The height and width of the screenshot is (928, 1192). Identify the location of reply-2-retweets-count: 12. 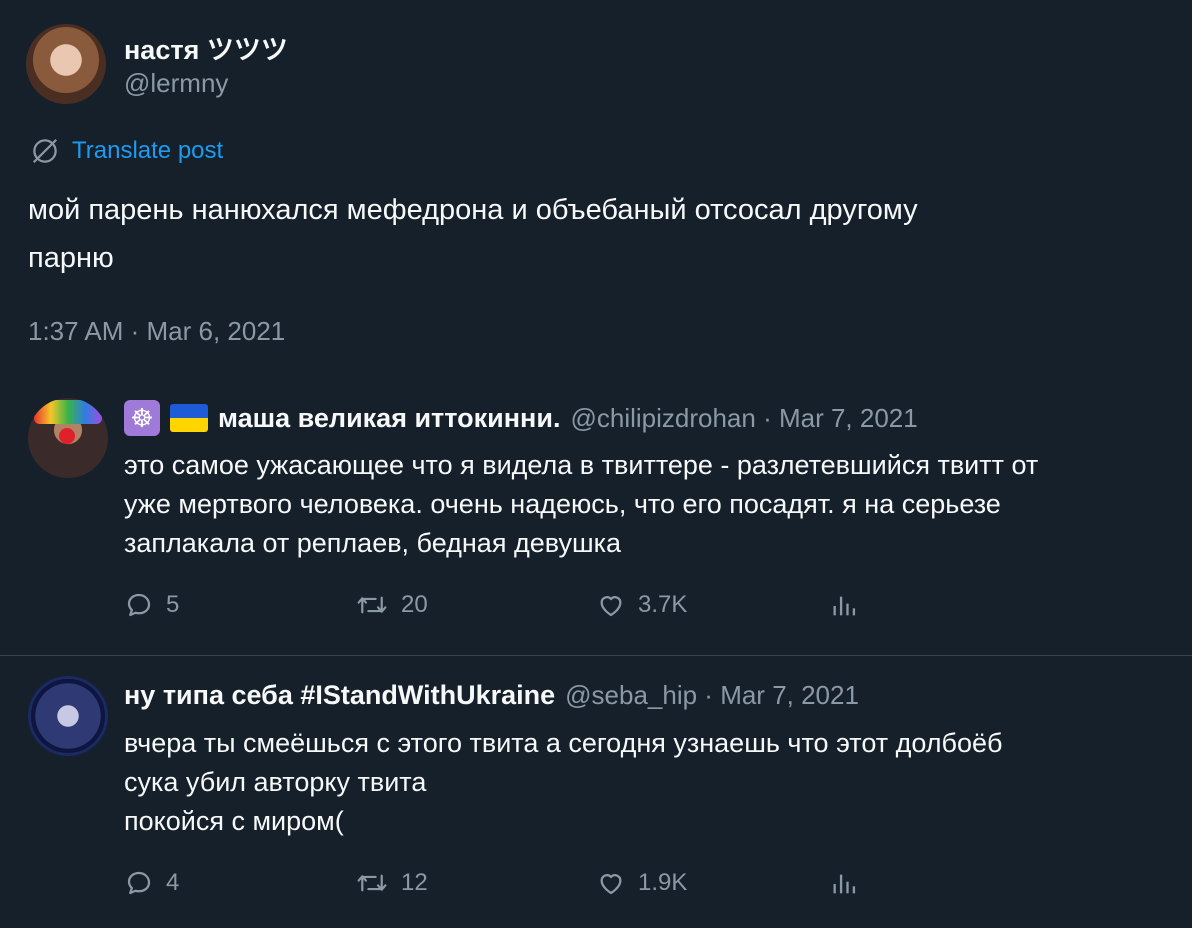
(414, 882).